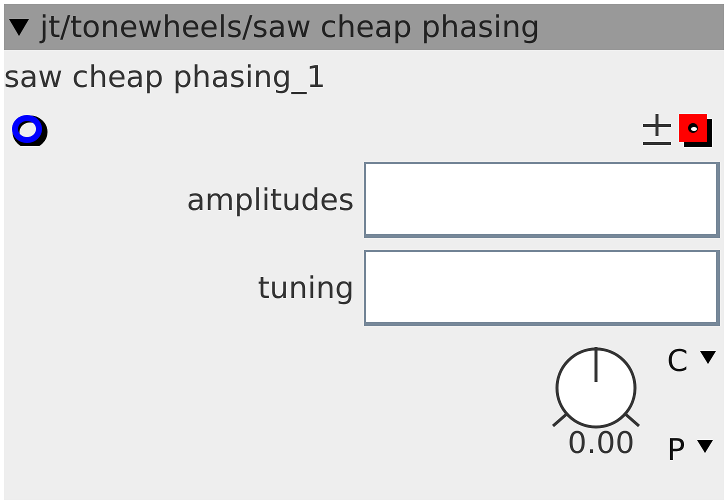  What do you see at coordinates (691, 450) in the screenshot?
I see `dropdown: P` at bounding box center [691, 450].